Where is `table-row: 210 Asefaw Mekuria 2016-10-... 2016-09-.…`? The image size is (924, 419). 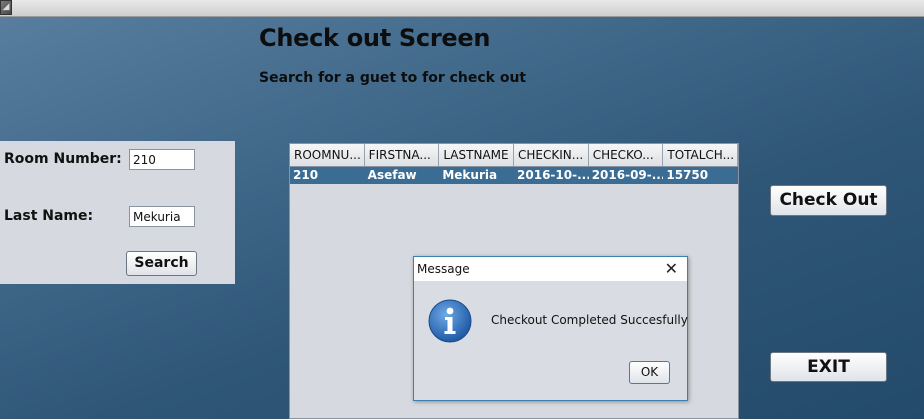
table-row: 210 Asefaw Mekuria 2016-10-... 2016-09-.… is located at coordinates (514, 175).